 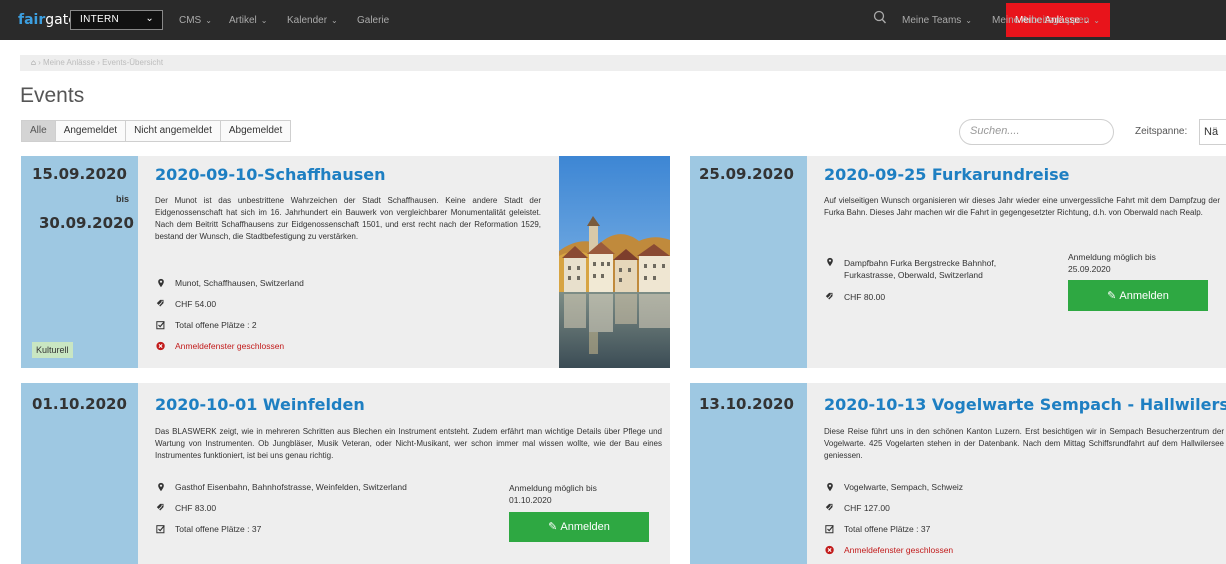 I want to click on filter-abgemeldet: Abgemeldet, so click(x=255, y=131).